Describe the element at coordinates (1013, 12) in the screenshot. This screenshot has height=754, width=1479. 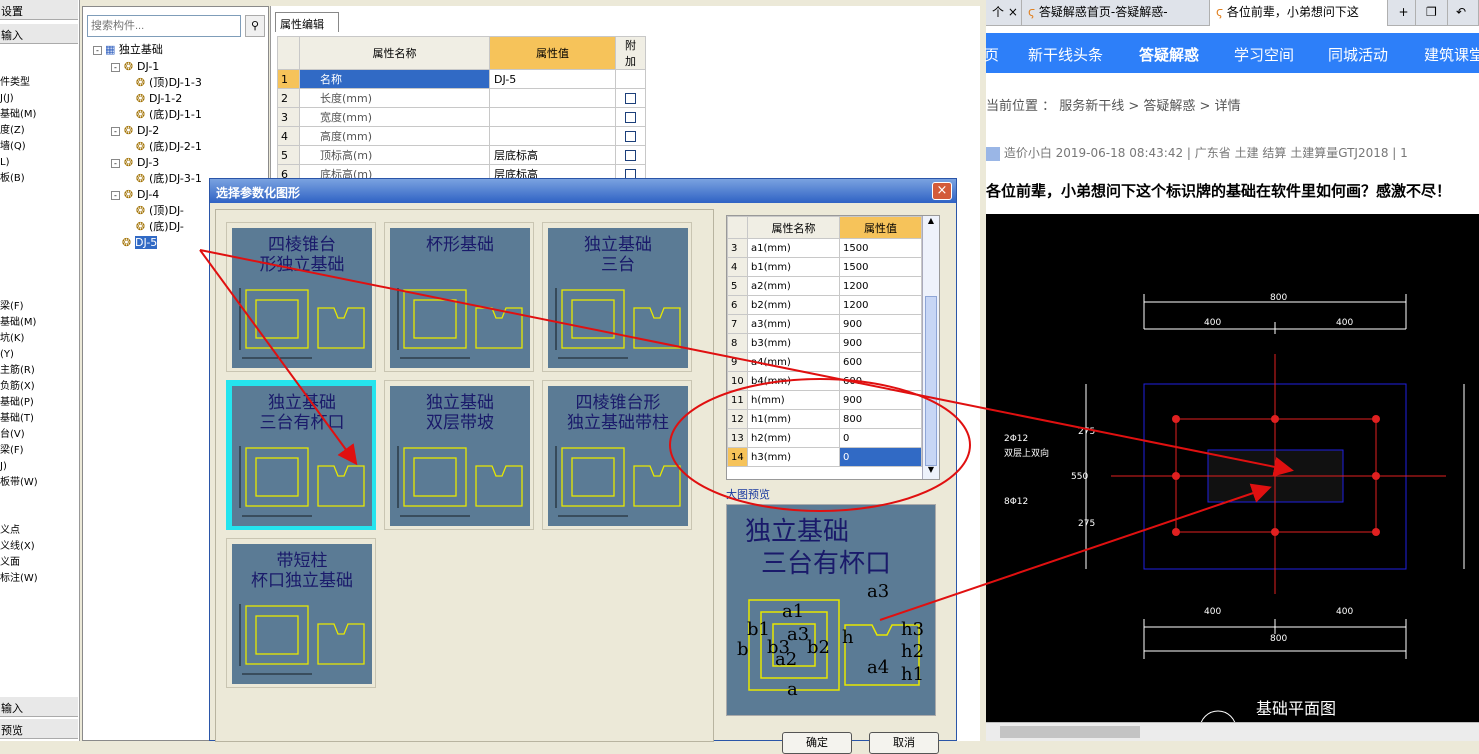
I see `close-icon: ×` at that location.